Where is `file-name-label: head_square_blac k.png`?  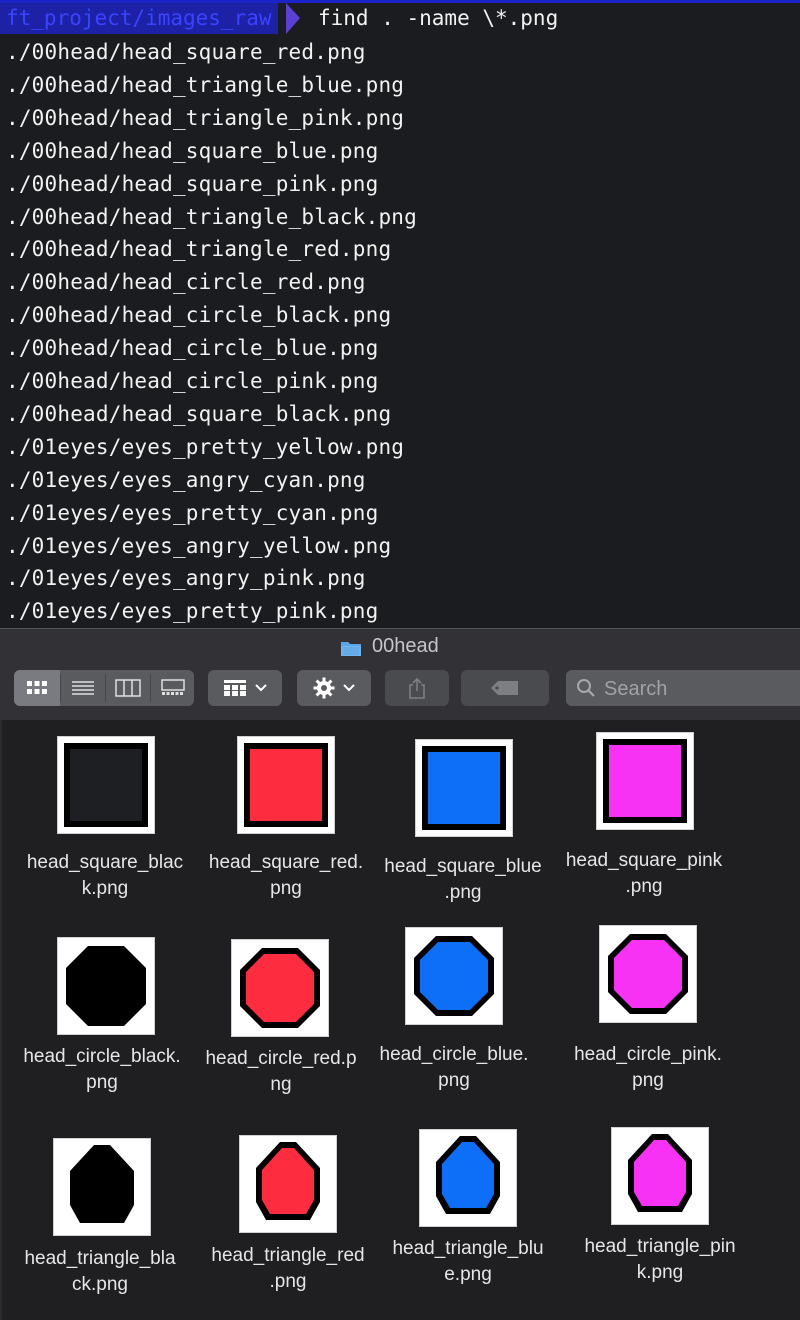
file-name-label: head_square_blac k.png is located at coordinates (105, 876).